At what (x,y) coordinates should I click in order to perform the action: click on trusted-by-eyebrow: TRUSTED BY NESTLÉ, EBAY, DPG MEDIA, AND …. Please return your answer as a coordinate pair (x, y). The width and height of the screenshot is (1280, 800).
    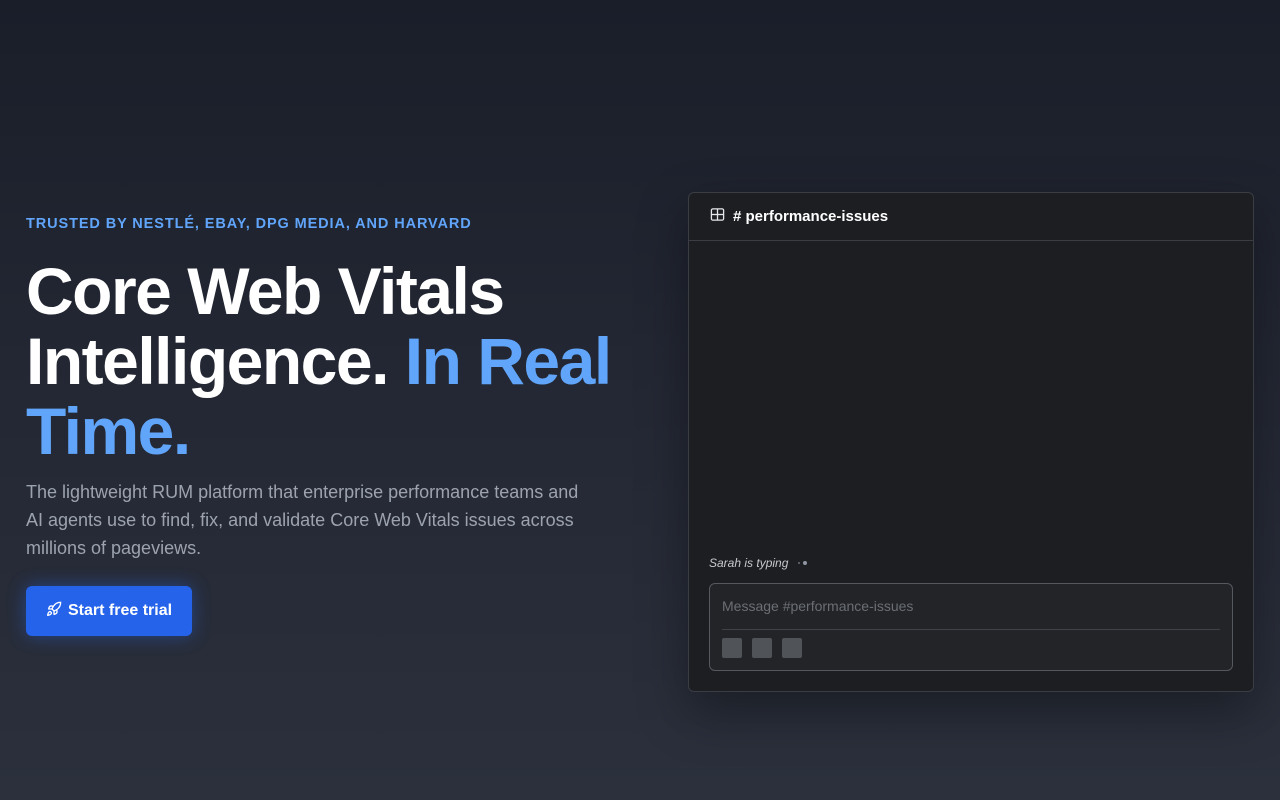
    Looking at the image, I should click on (249, 224).